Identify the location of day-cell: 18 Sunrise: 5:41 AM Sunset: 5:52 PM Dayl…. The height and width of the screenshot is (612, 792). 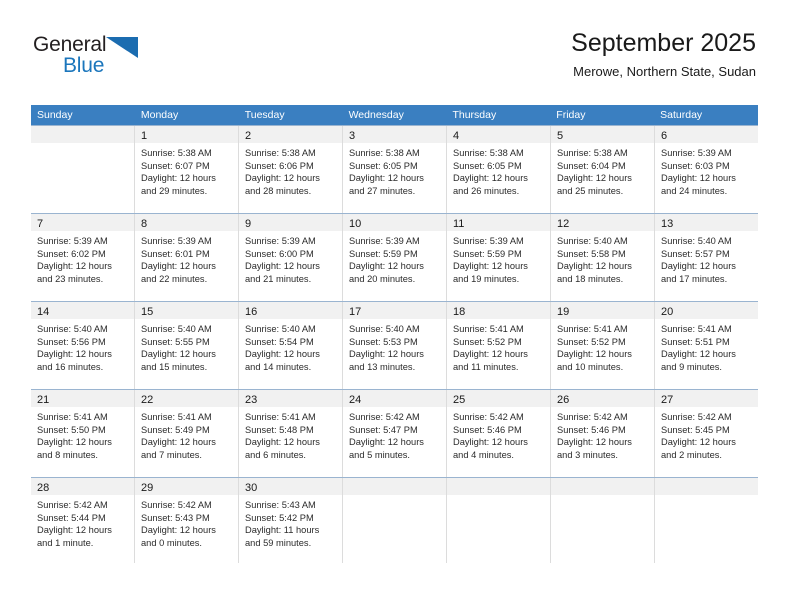
(498, 345).